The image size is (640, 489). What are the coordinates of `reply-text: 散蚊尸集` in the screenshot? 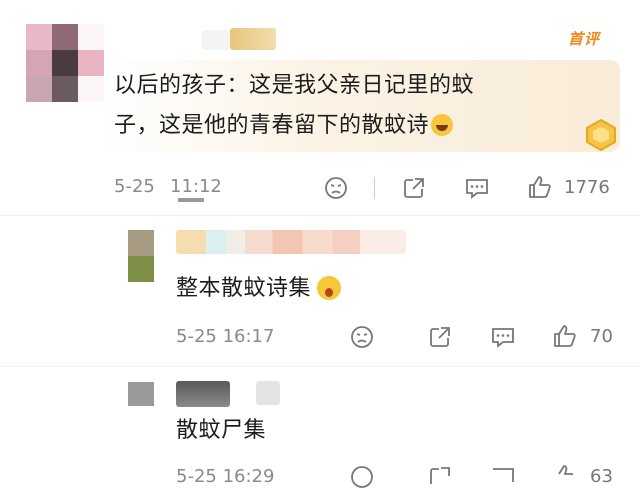 It's located at (221, 428).